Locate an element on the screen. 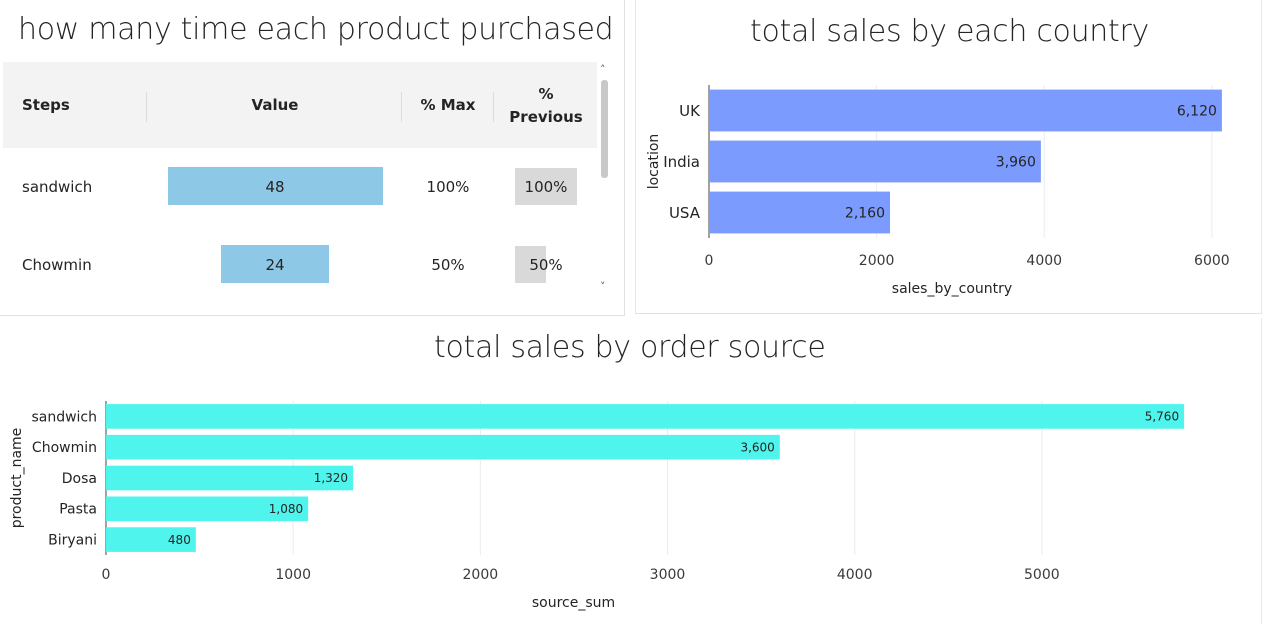 The width and height of the screenshot is (1265, 624). data-label: 6,120 is located at coordinates (1197, 111).